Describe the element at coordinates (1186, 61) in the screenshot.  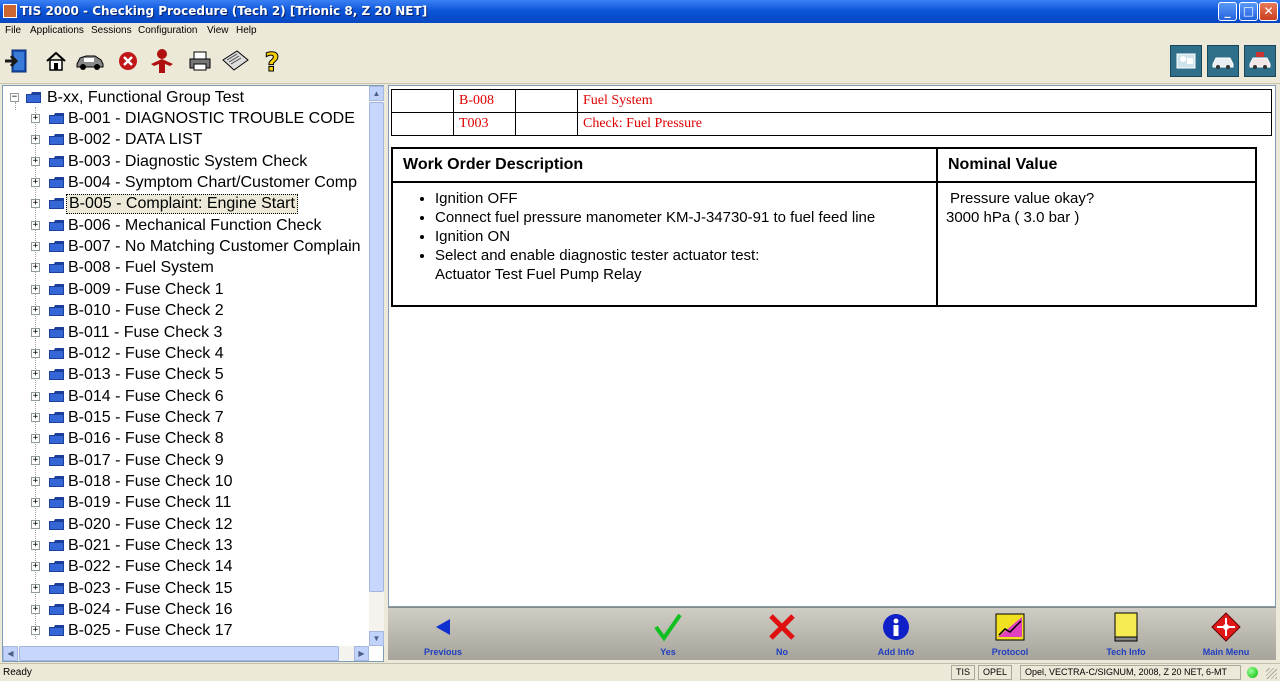
I see `technician-icon` at that location.